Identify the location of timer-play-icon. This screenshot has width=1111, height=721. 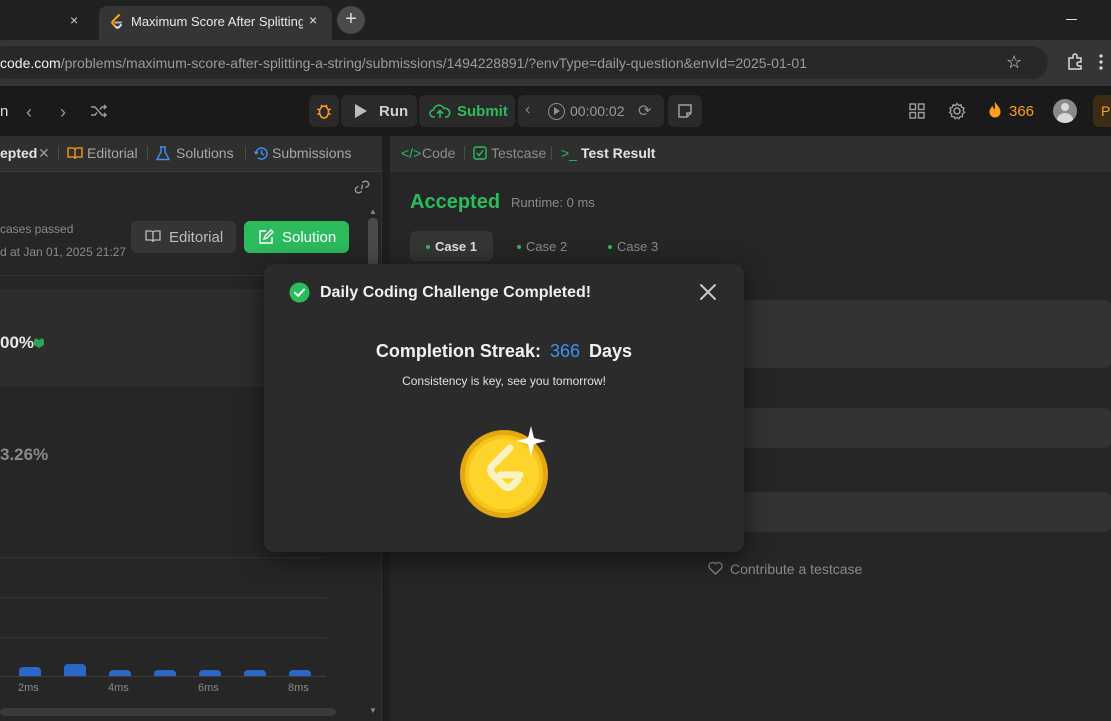
(556, 111).